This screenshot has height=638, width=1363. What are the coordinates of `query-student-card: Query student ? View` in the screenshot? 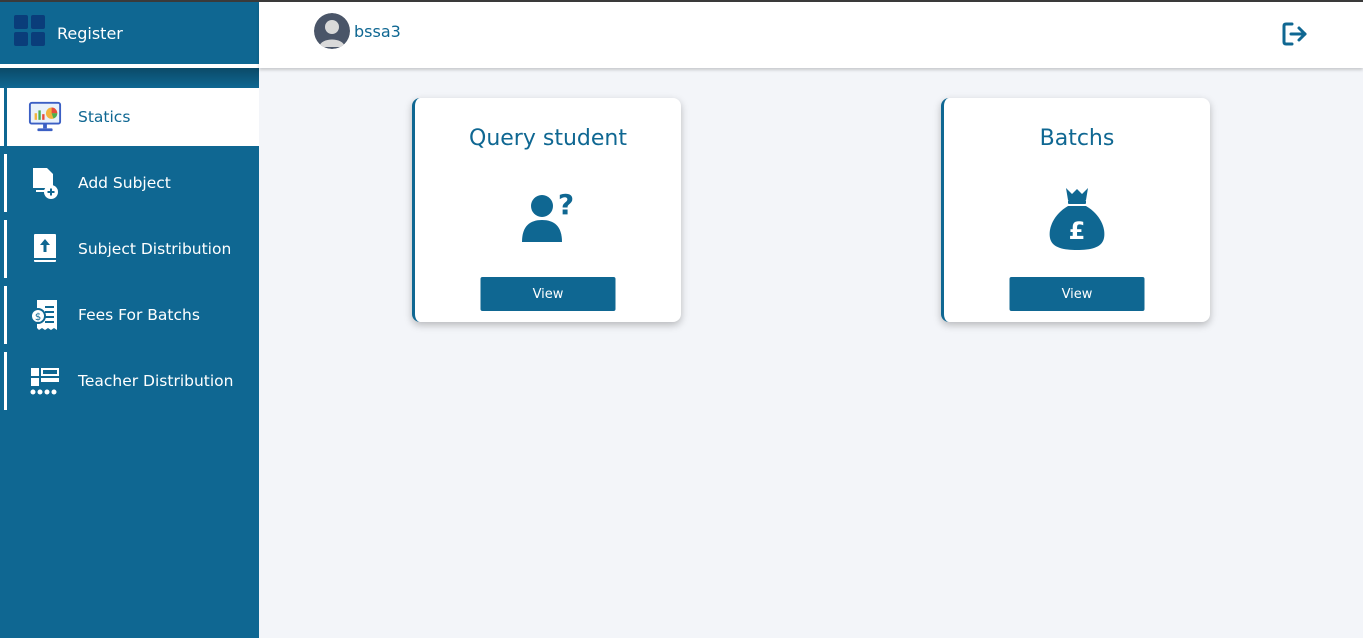 It's located at (546, 210).